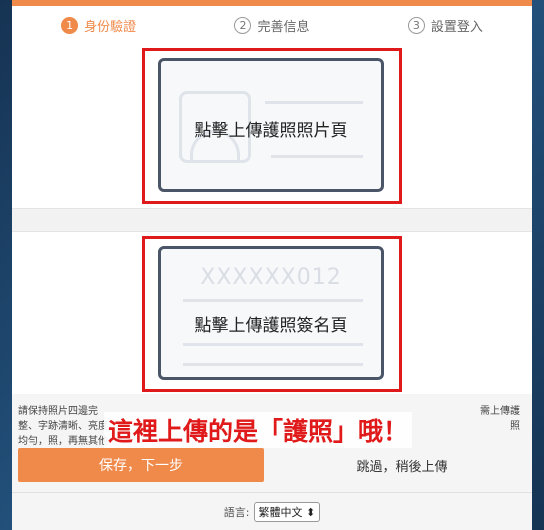  What do you see at coordinates (271, 131) in the screenshot?
I see `upload-photo-page-label: 點擊上傳護照照片頁` at bounding box center [271, 131].